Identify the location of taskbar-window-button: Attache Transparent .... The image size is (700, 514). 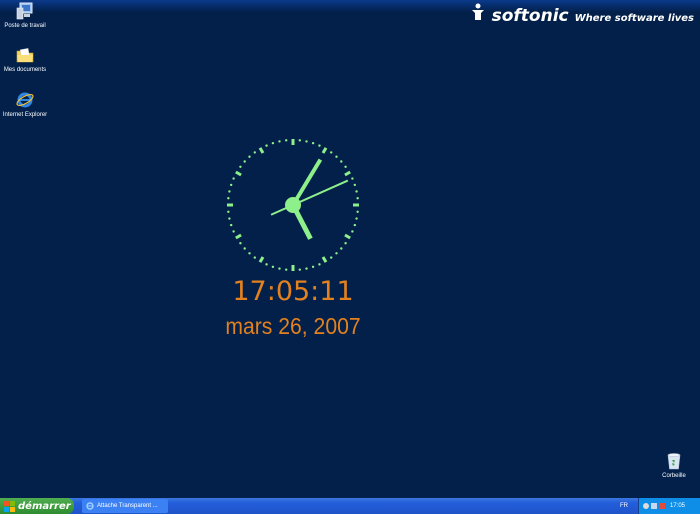
(125, 506).